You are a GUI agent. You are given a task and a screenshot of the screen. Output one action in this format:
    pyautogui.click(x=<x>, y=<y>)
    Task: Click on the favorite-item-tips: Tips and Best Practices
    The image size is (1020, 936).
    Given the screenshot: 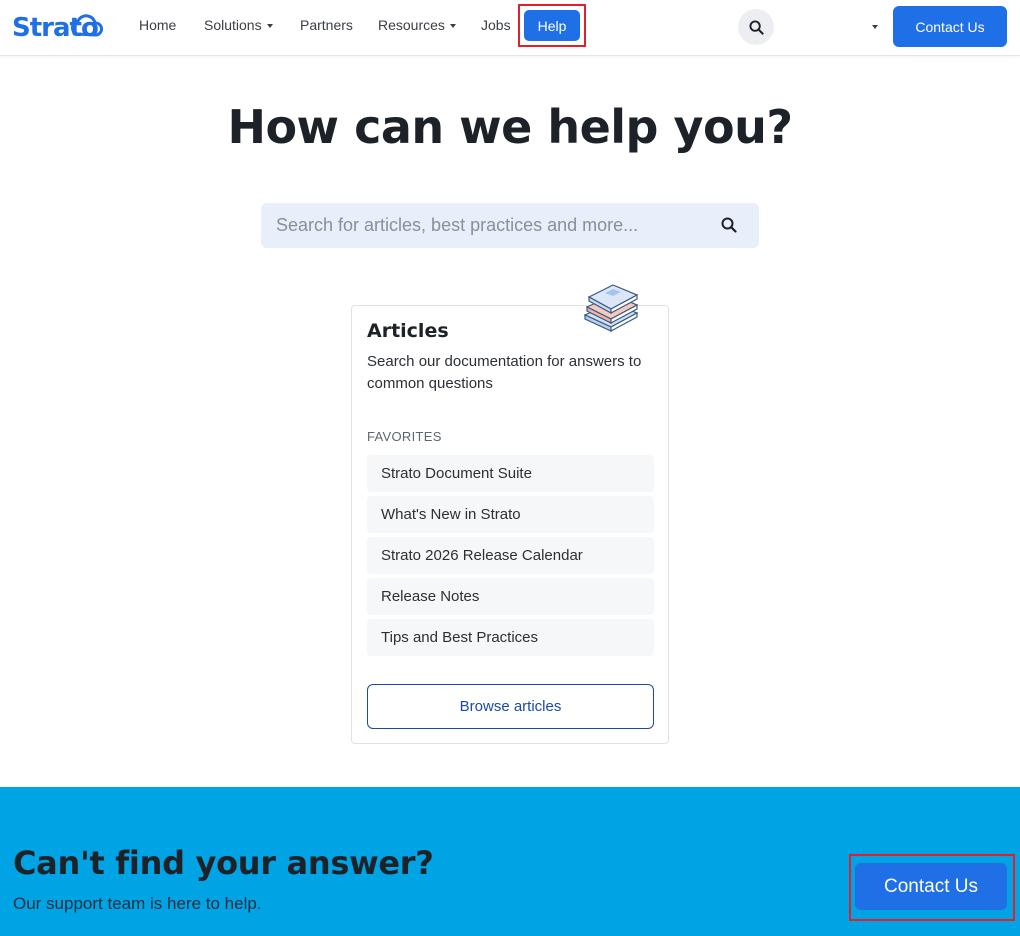 What is the action you would take?
    pyautogui.click(x=510, y=637)
    